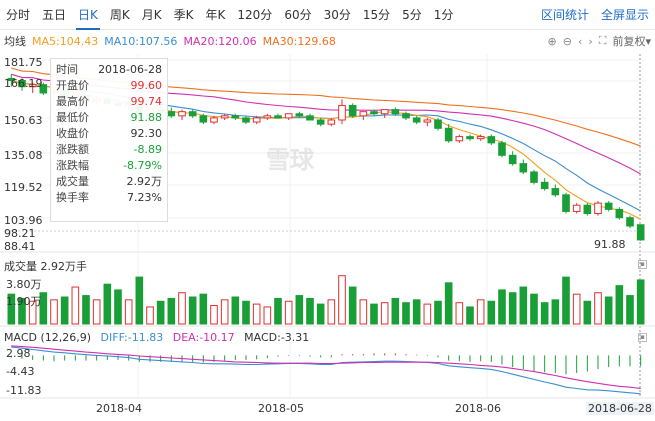 The image size is (655, 421). What do you see at coordinates (24, 284) in the screenshot?
I see `volume-axis-max: 3.80万` at bounding box center [24, 284].